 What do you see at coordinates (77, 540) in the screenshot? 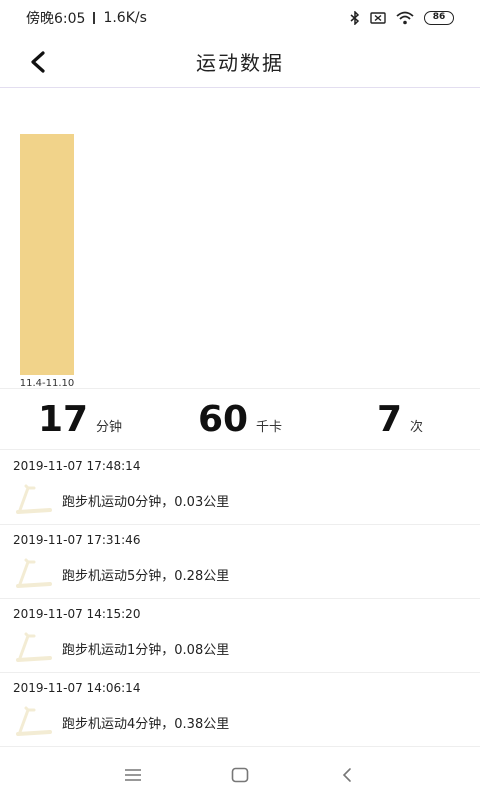
I see `record-time: 2019-11-07 17:31:46` at bounding box center [77, 540].